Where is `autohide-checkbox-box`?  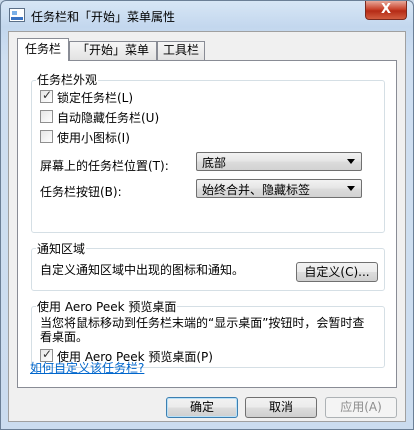
autohide-checkbox-box is located at coordinates (46, 116).